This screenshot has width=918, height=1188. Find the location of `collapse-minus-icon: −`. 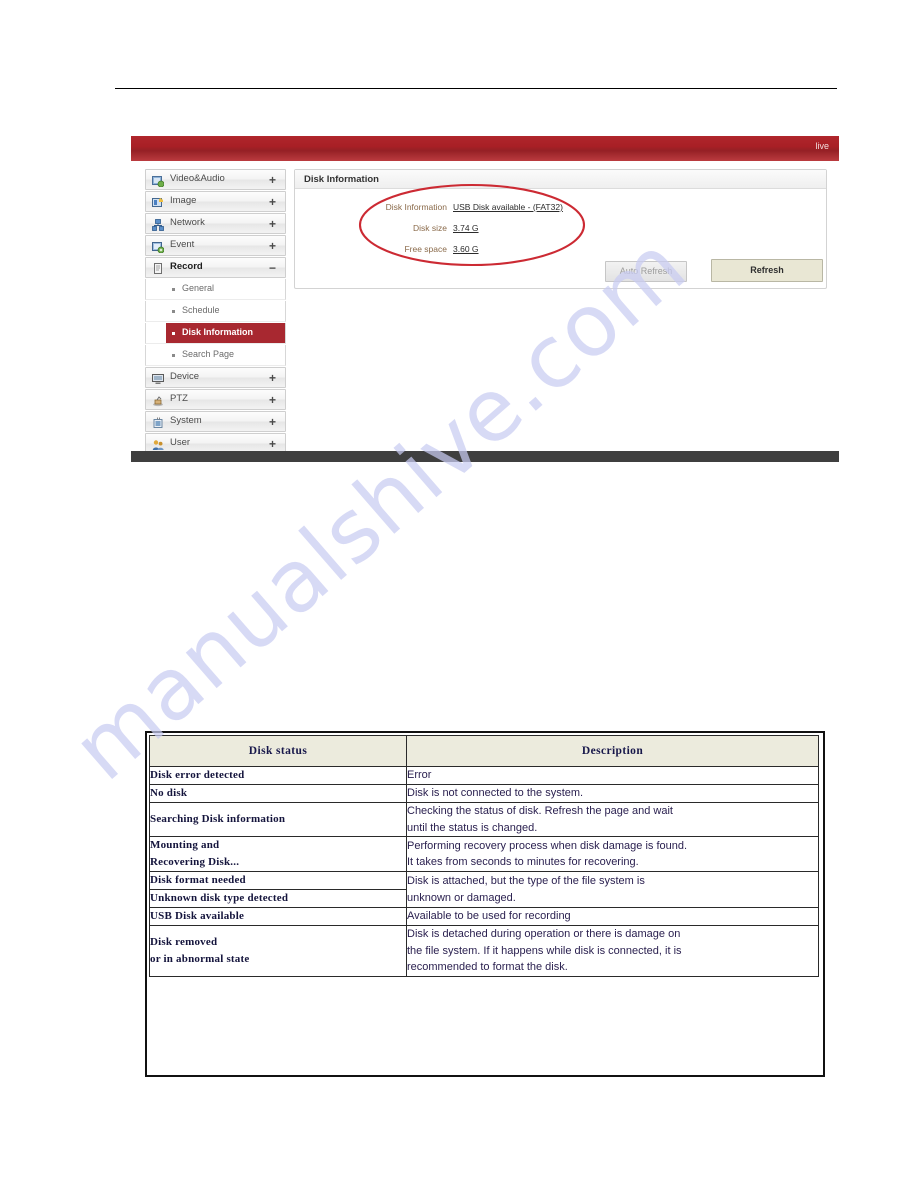

collapse-minus-icon: − is located at coordinates (272, 268).